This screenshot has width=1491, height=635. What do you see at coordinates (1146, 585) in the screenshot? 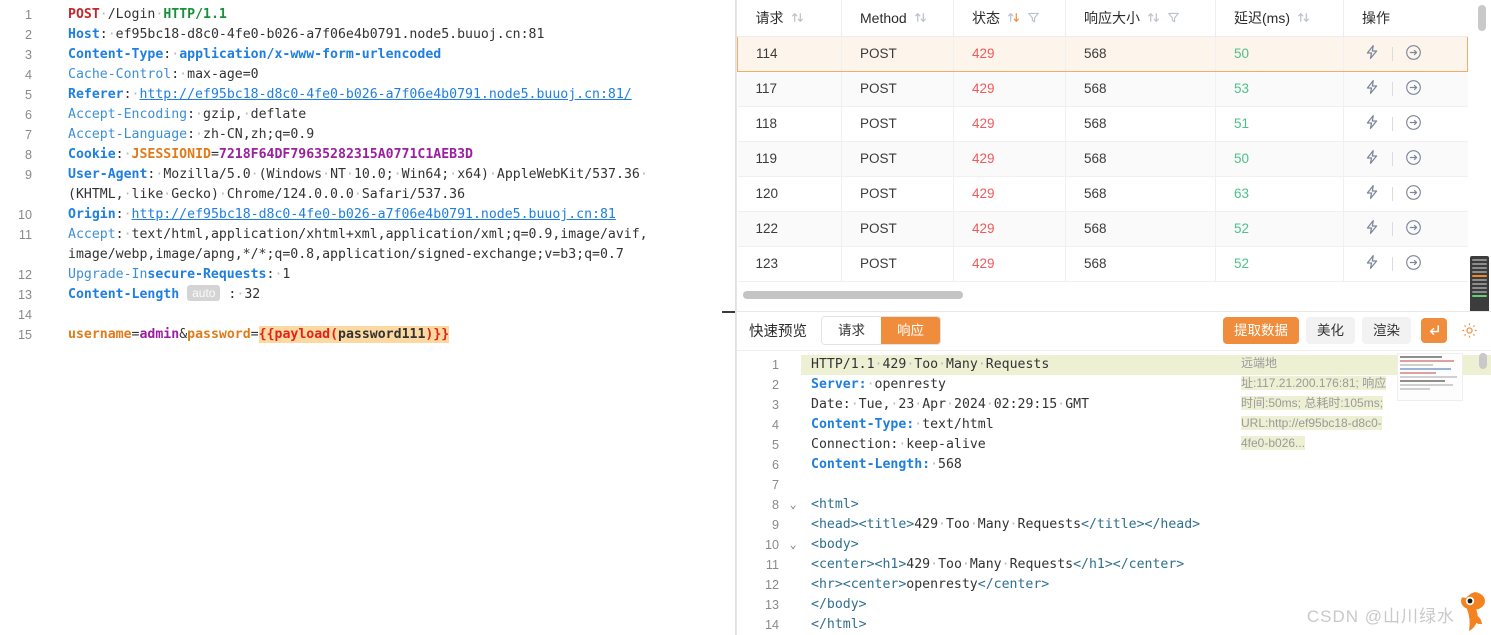
I see `response-line-content: <hr><center>openresty</center>` at bounding box center [1146, 585].